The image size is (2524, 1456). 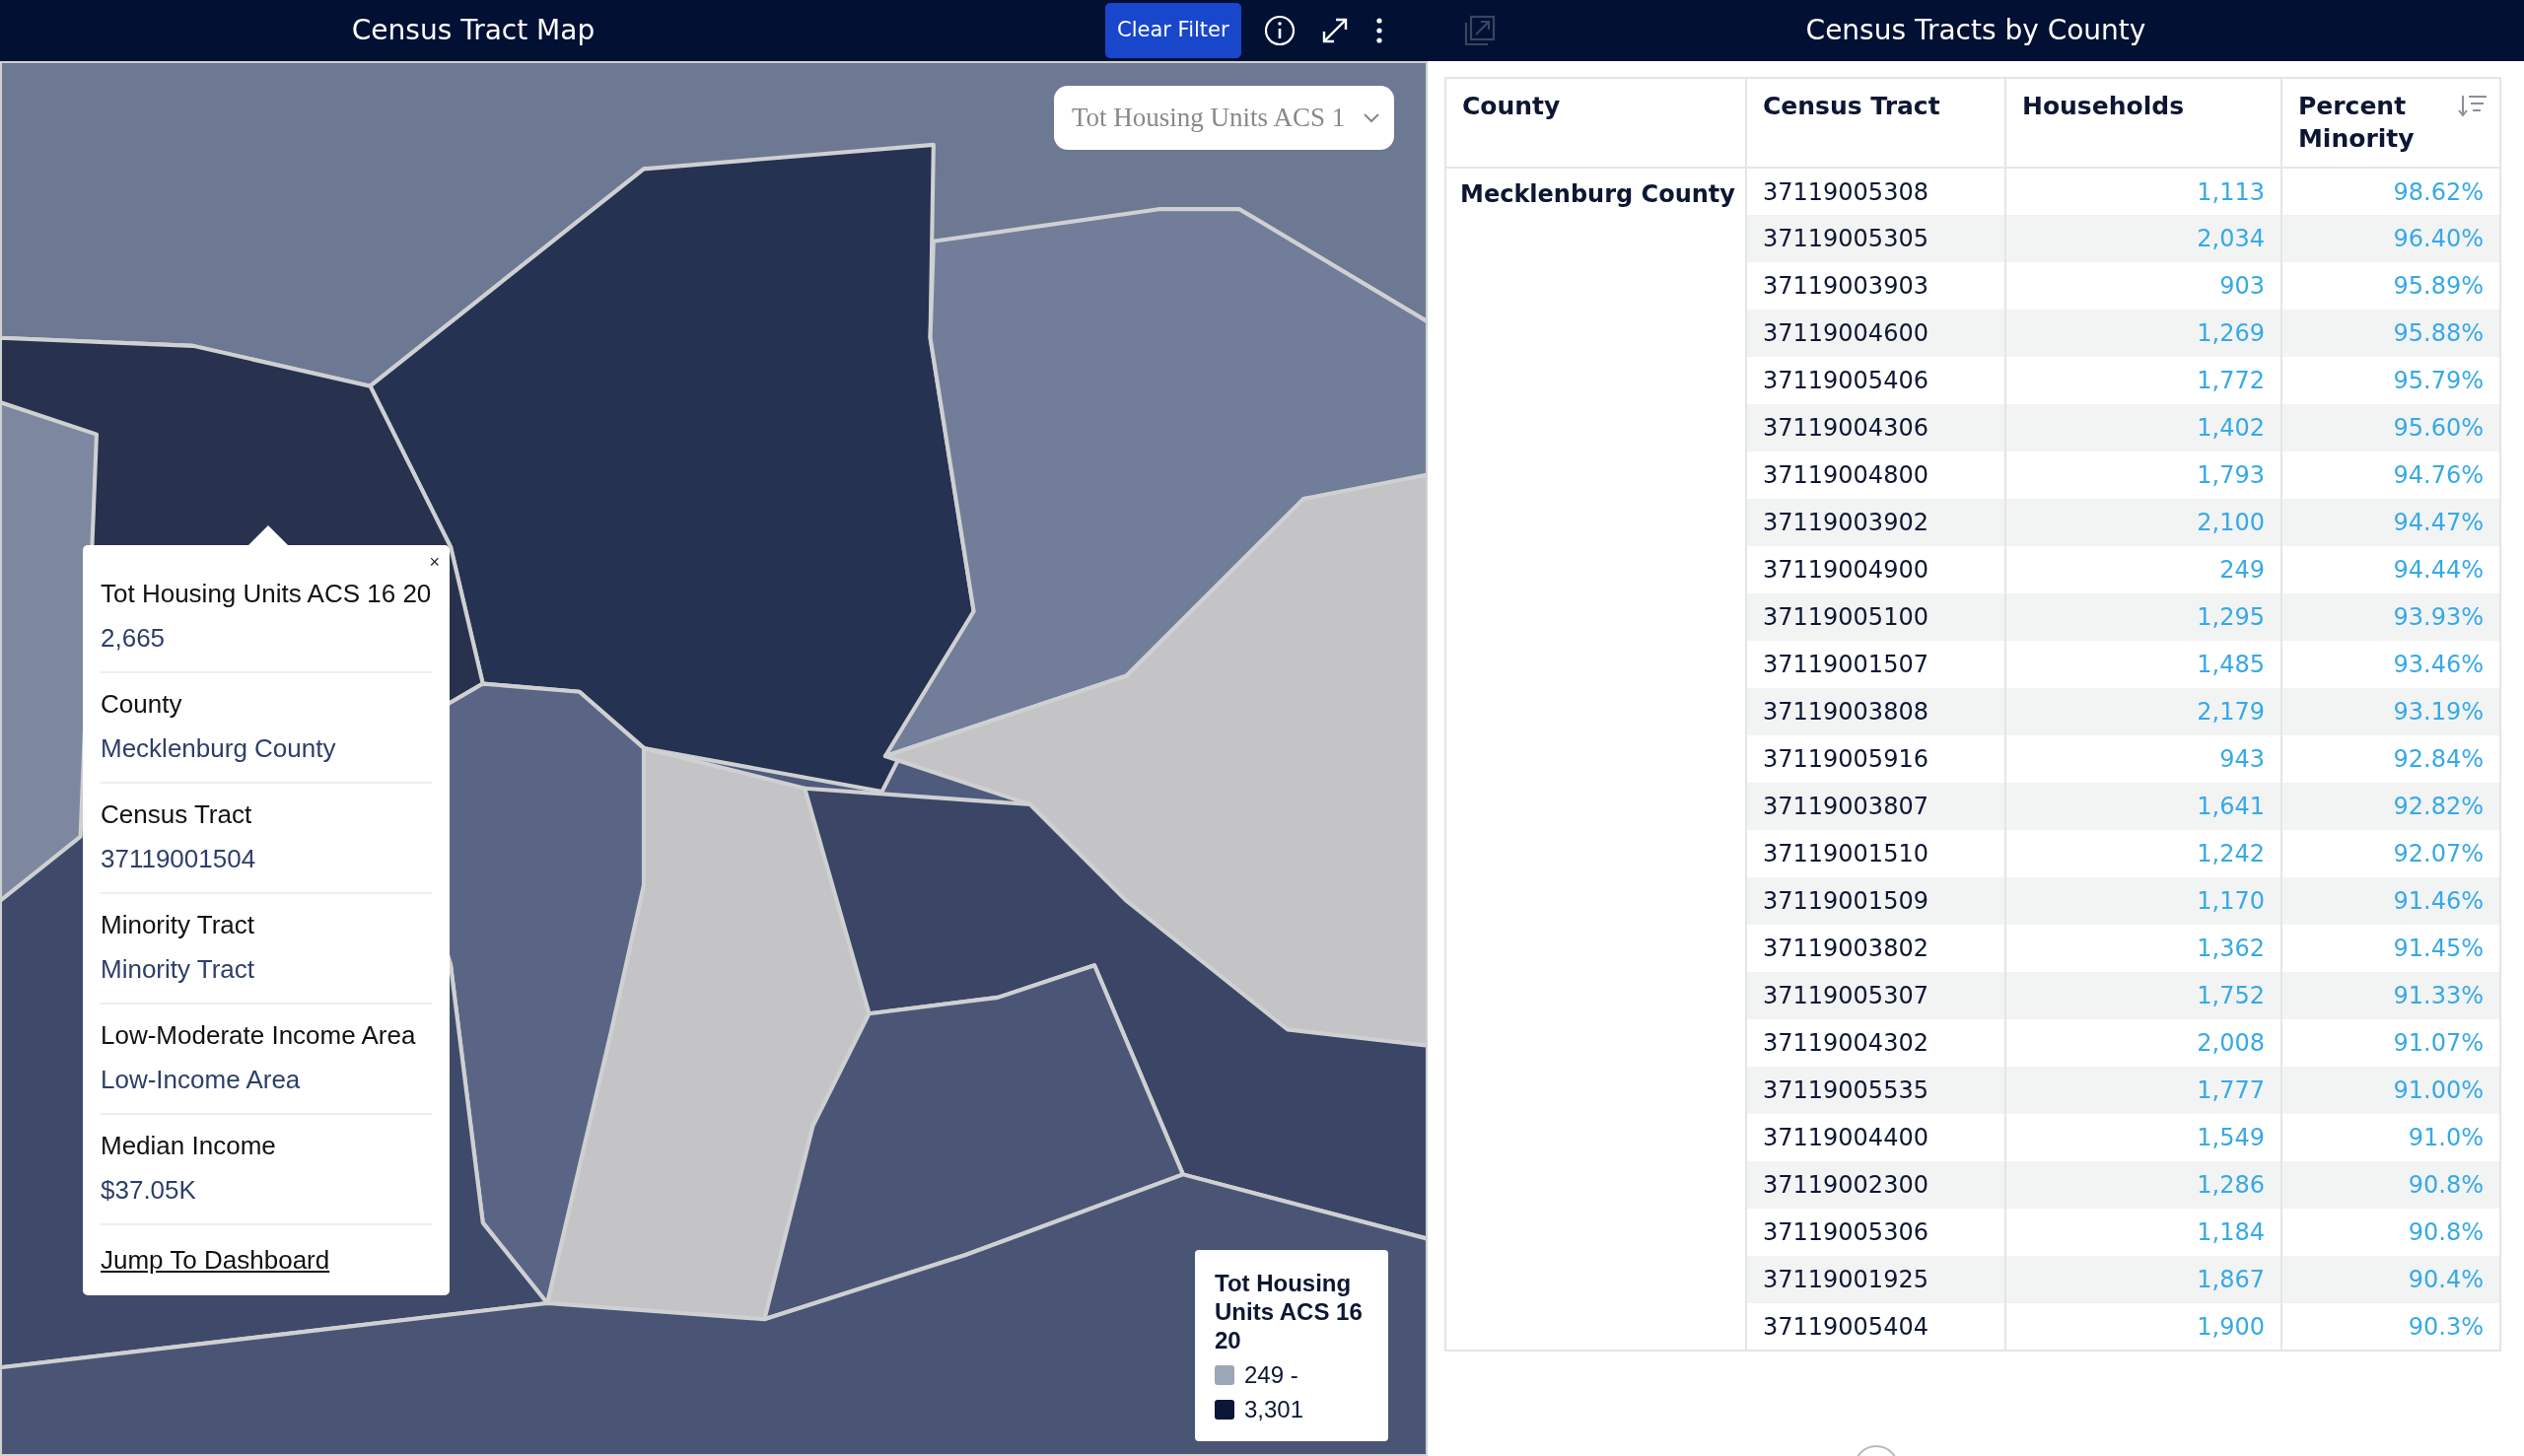 I want to click on table-cell: 1,777, so click(x=2142, y=1090).